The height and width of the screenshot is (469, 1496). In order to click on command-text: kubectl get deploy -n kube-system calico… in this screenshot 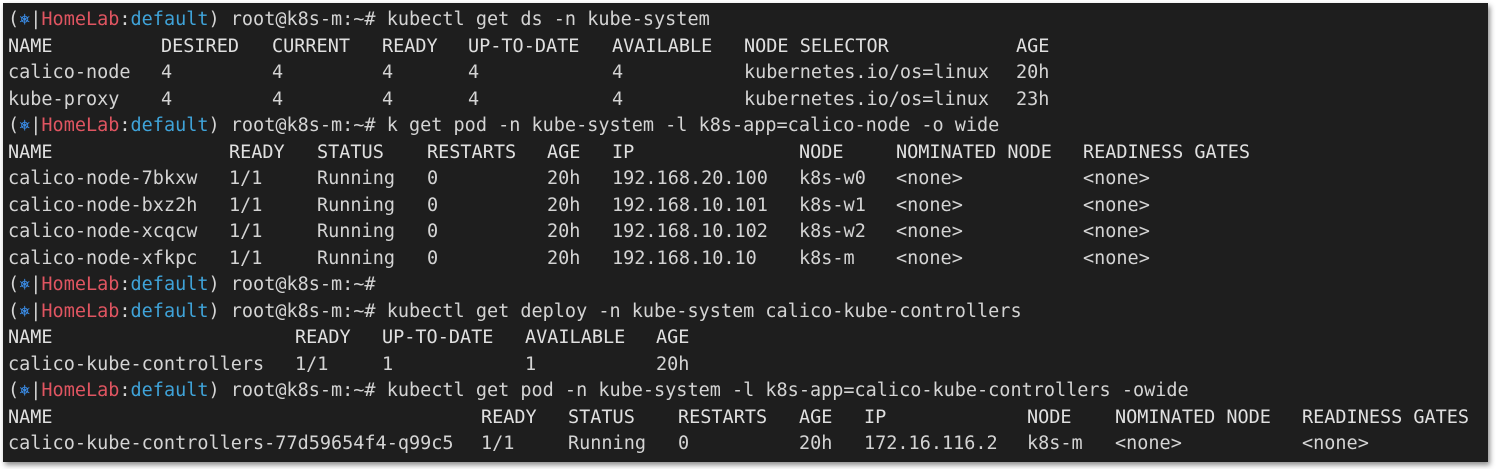, I will do `click(704, 311)`.